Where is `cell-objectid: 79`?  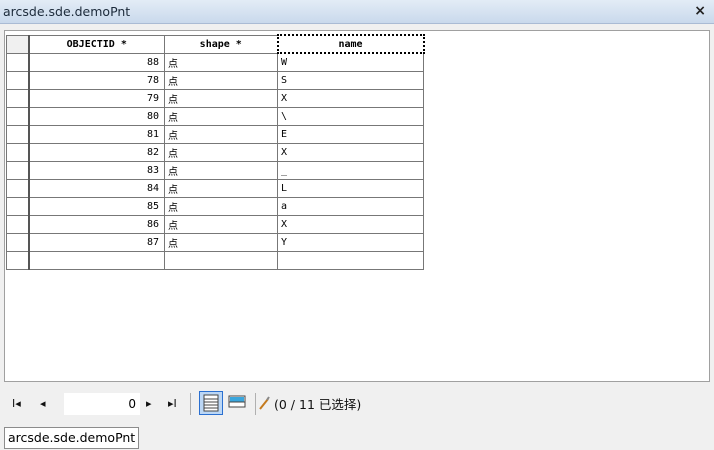
cell-objectid: 79 is located at coordinates (96, 98).